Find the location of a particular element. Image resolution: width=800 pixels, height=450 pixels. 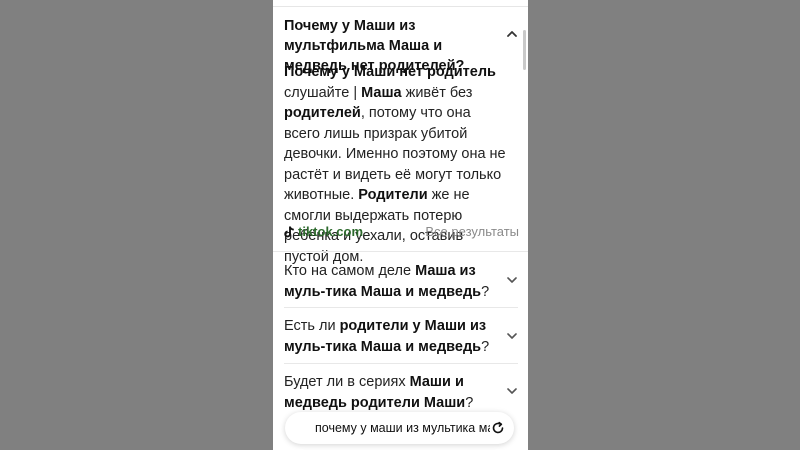

question-text-fragment: Есть ли is located at coordinates (312, 326).